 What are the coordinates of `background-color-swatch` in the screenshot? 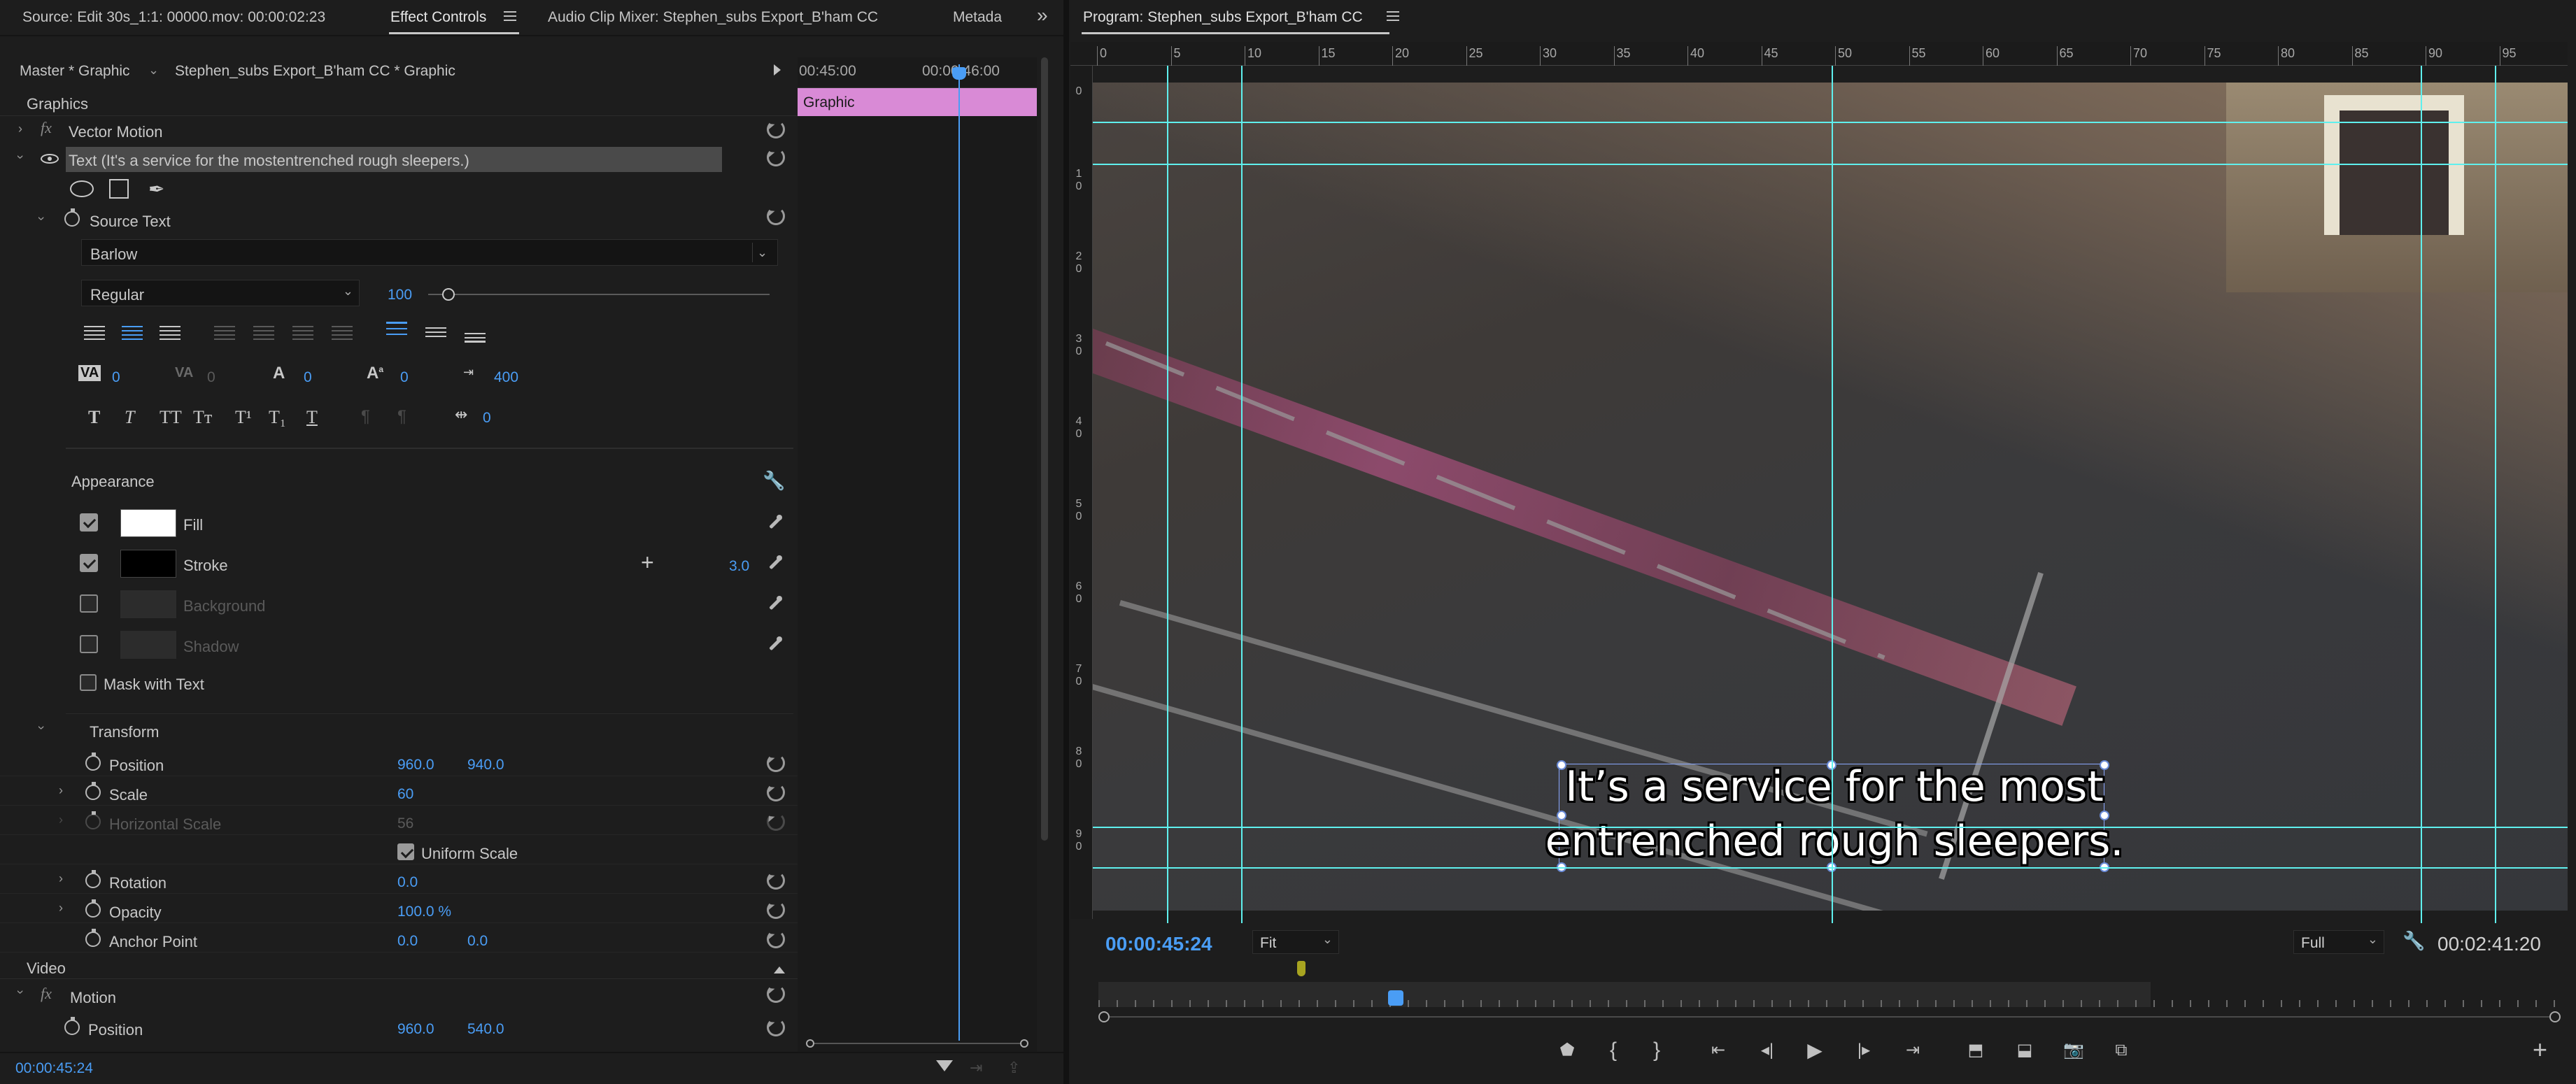 It's located at (148, 604).